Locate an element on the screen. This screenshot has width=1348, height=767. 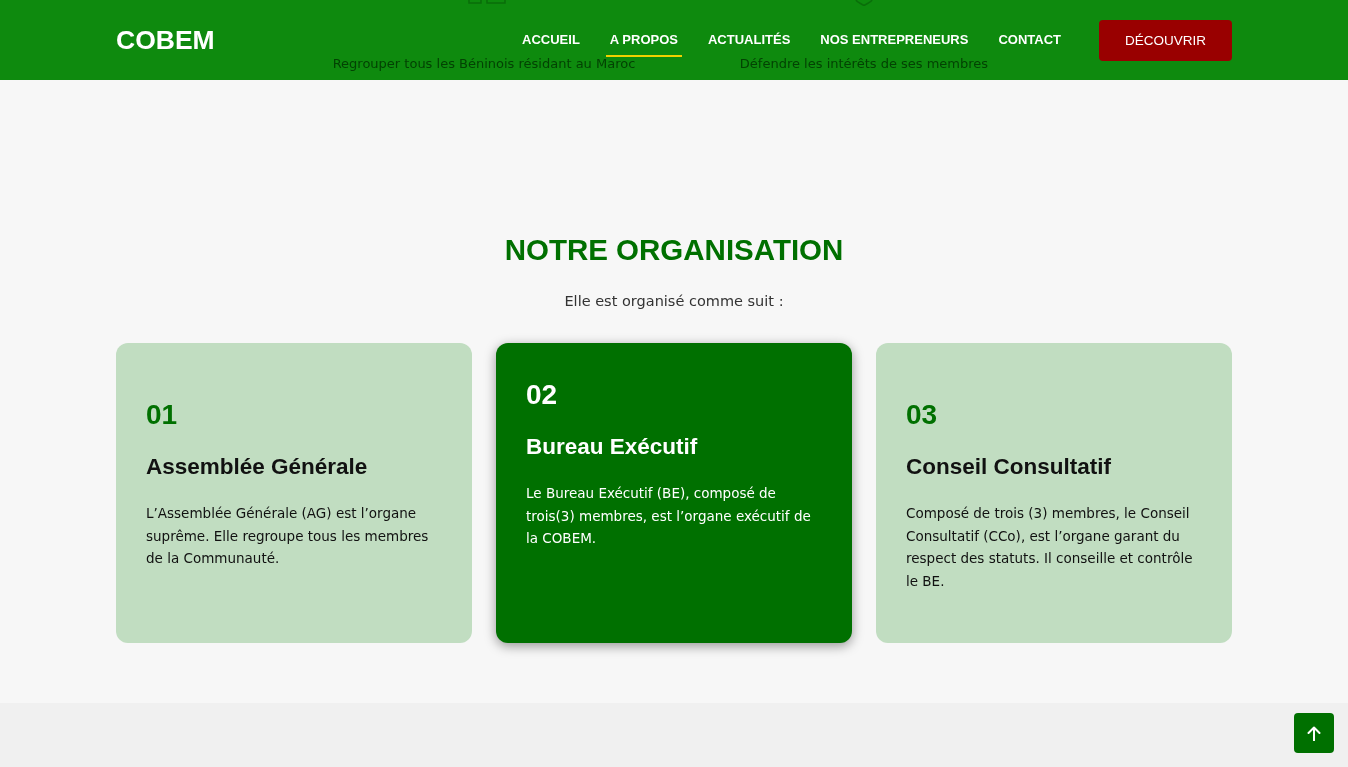
card-text: Composé de trois (3) membres, le Conseil Consultatif (CCo), est l’organe garant du respect des statuts. Il conseille et contrôle le BE. is located at coordinates (1050, 547).